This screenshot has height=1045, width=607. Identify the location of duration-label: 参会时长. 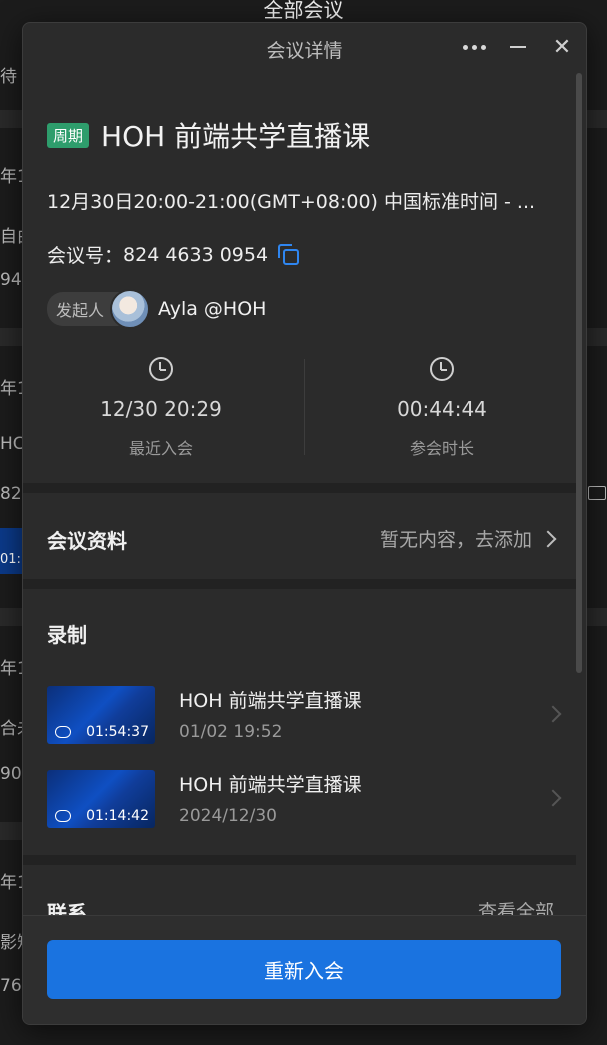
(441, 448).